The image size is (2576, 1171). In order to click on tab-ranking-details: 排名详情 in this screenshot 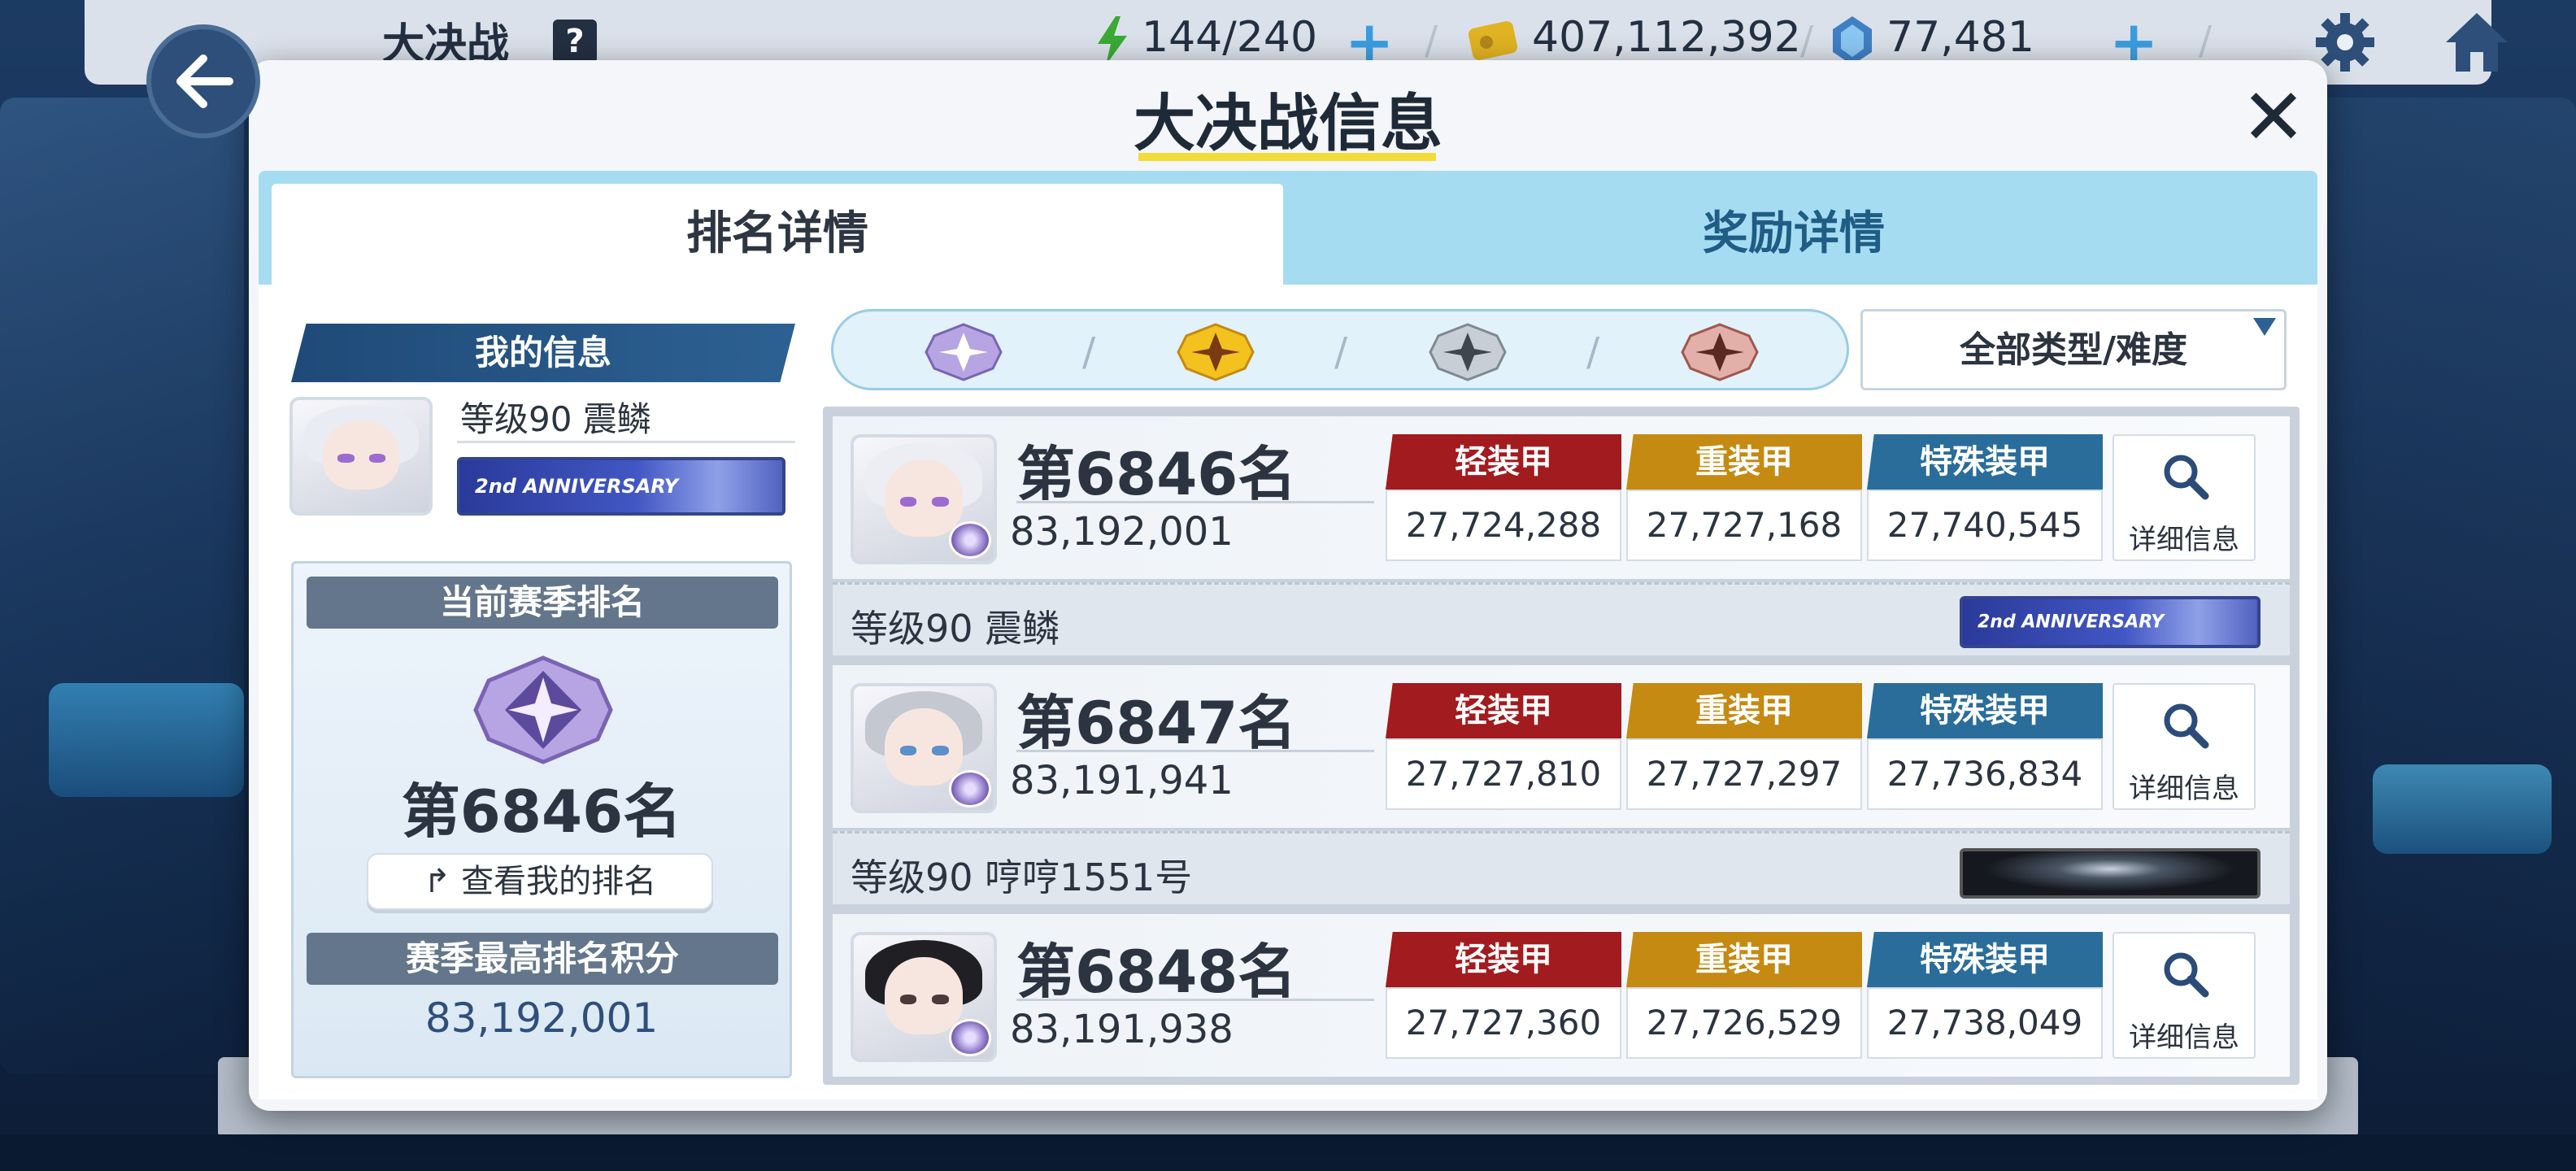, I will do `click(778, 235)`.